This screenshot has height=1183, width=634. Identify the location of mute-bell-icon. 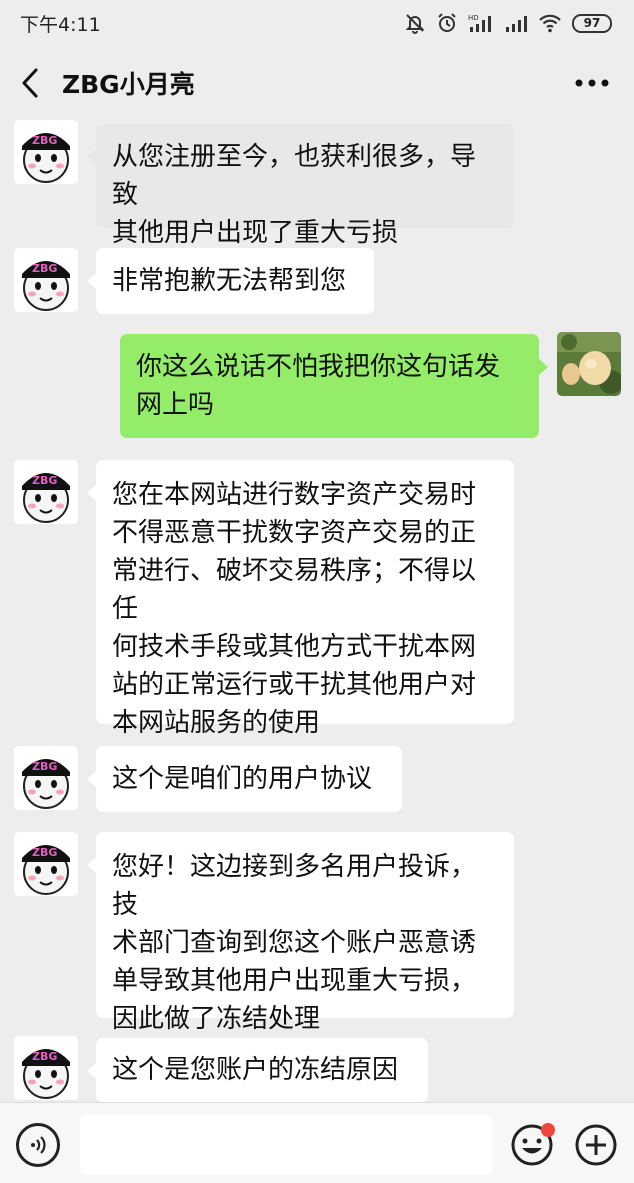
(415, 24).